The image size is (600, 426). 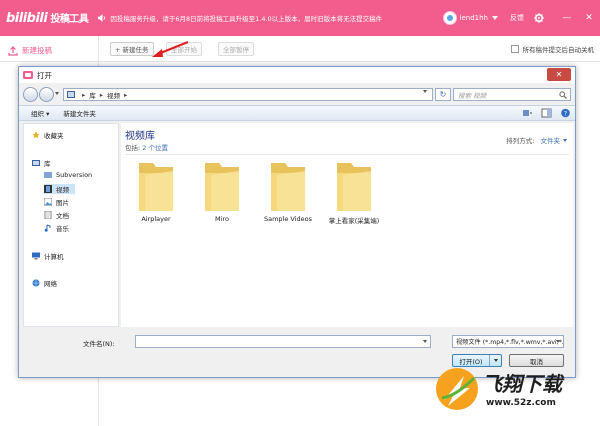 What do you see at coordinates (283, 341) in the screenshot?
I see `filename-input` at bounding box center [283, 341].